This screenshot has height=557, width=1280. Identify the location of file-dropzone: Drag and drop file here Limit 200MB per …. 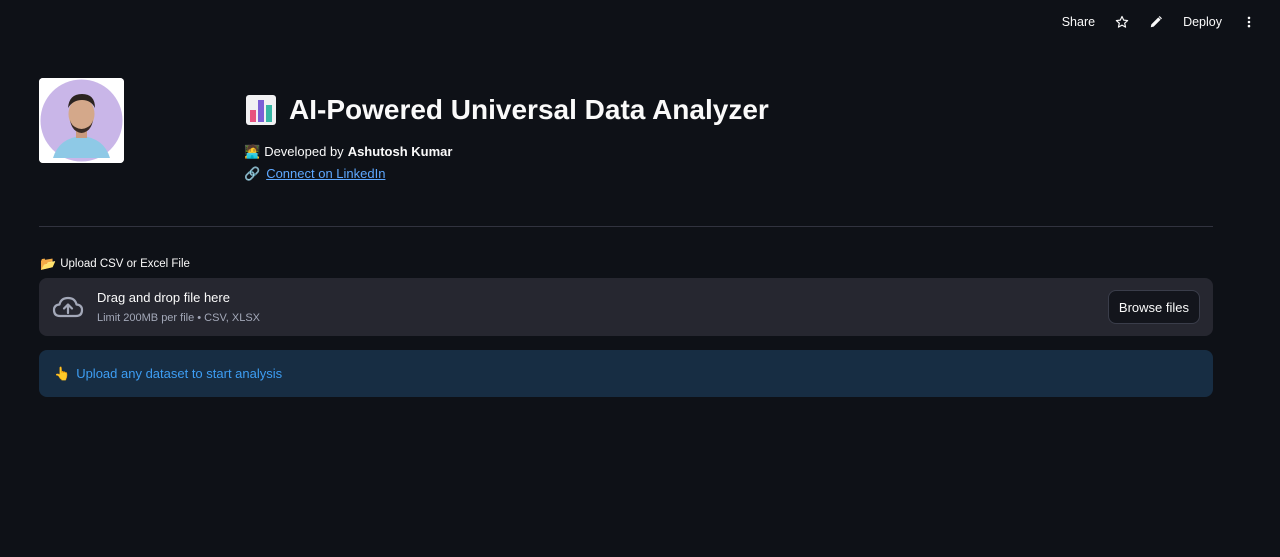
(626, 307).